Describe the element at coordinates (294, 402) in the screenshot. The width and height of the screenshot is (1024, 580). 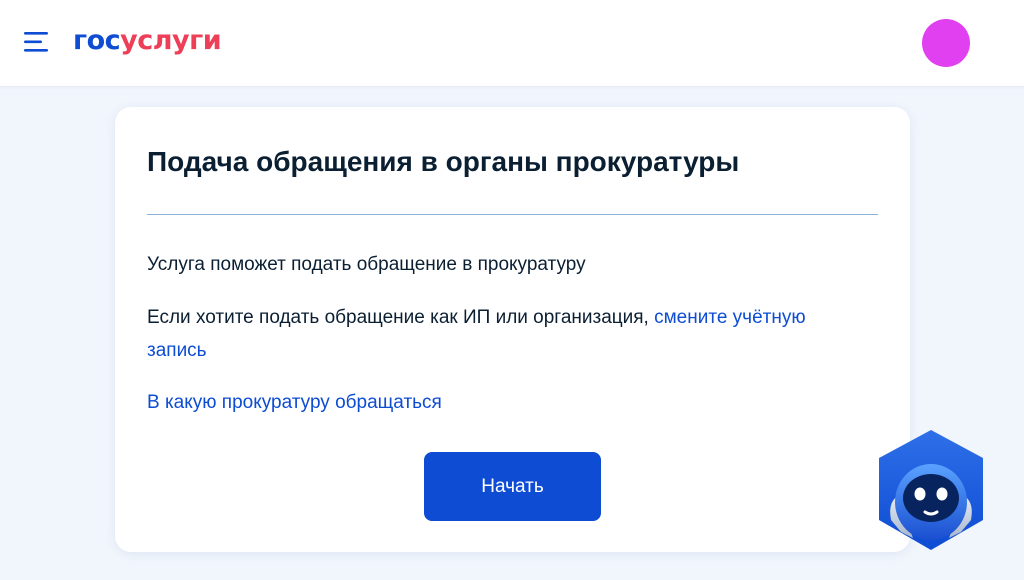
I see `which-office-link: В какую прокуратуру обращаться` at that location.